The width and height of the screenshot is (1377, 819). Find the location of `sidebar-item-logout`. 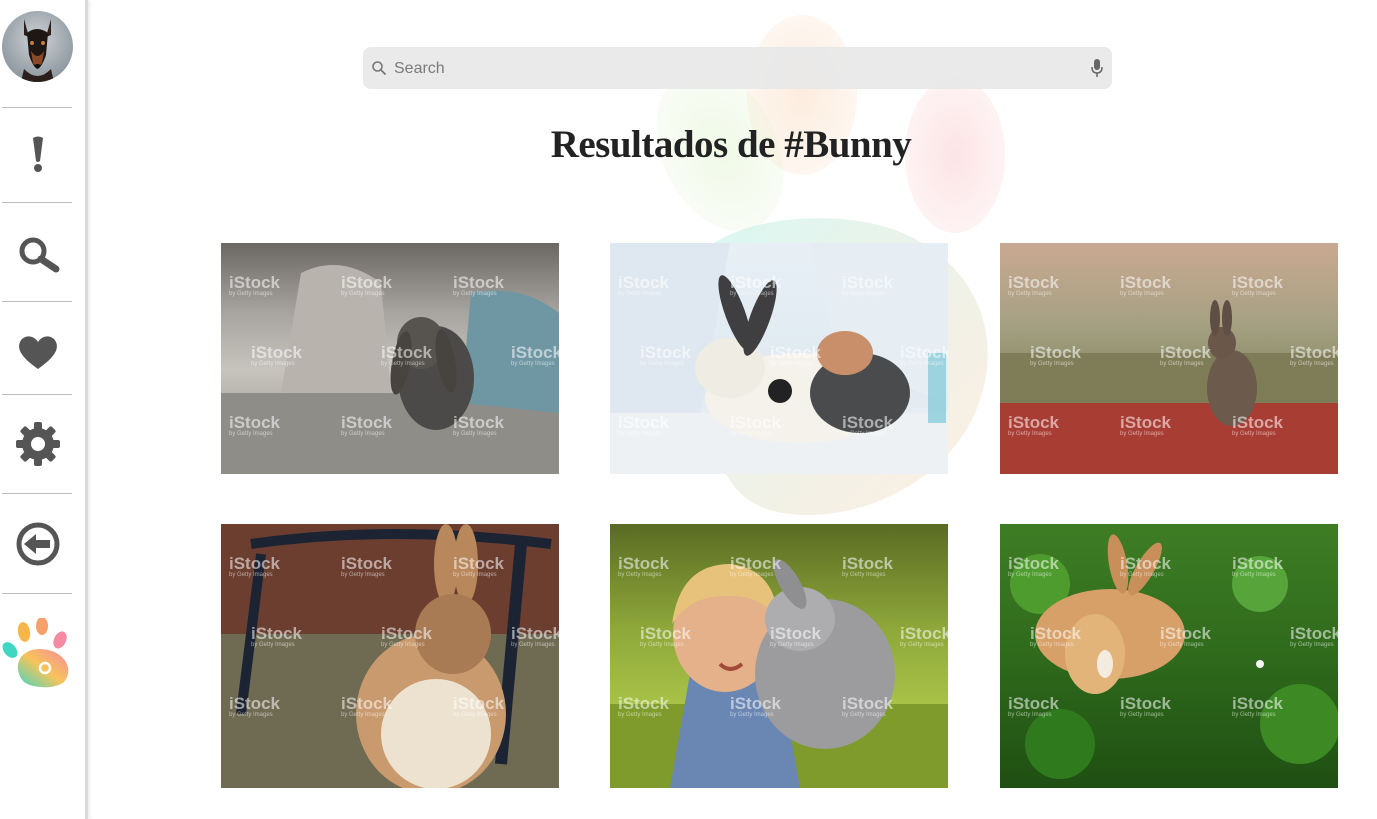

sidebar-item-logout is located at coordinates (38, 544).